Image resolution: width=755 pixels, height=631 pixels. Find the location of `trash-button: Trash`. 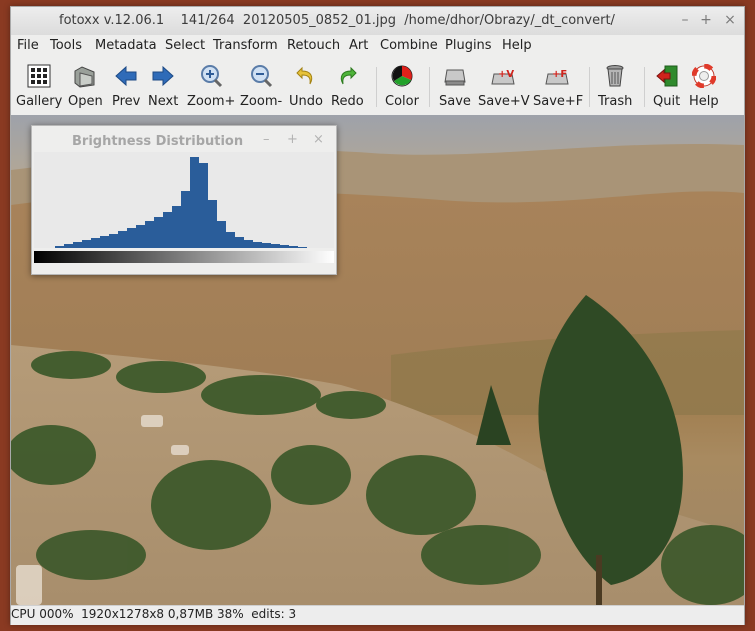

trash-button: Trash is located at coordinates (615, 87).